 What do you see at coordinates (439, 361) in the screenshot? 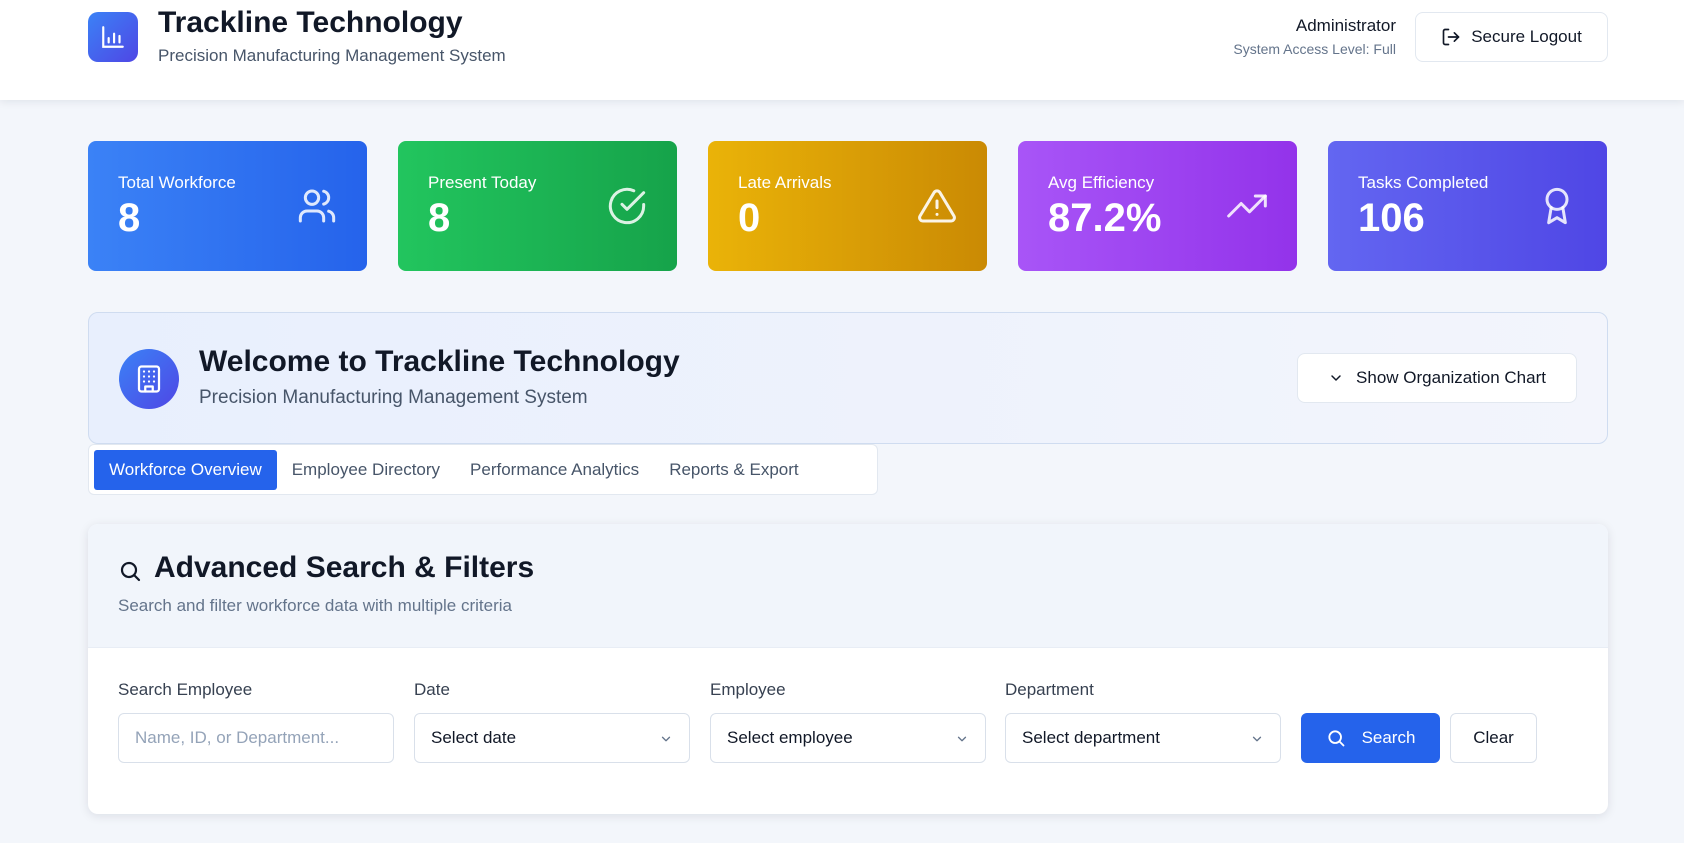
I see `welcome-title: Welcome to Trackline Technology` at bounding box center [439, 361].